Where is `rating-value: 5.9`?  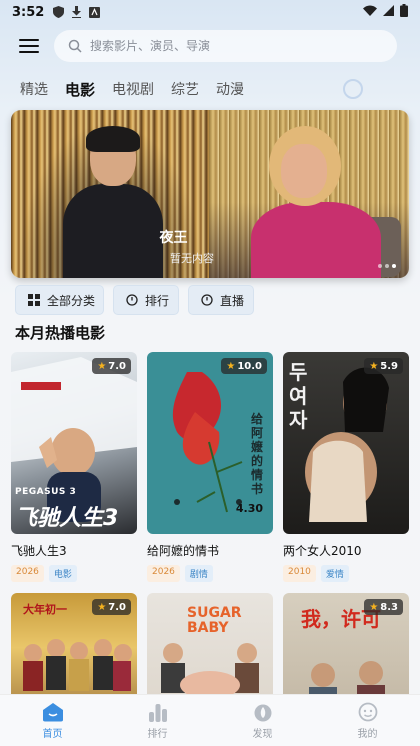 rating-value: 5.9 is located at coordinates (389, 366).